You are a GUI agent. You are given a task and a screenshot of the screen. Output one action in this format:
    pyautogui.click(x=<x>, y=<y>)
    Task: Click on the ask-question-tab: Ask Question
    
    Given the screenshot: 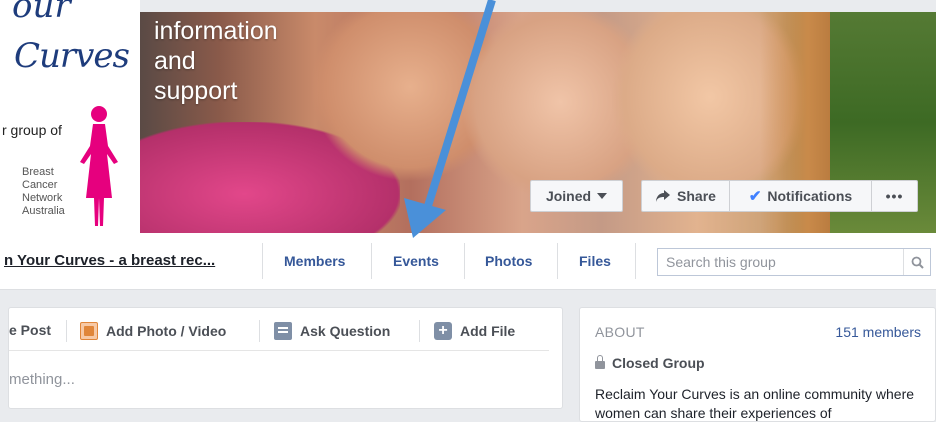 What is the action you would take?
    pyautogui.click(x=332, y=331)
    